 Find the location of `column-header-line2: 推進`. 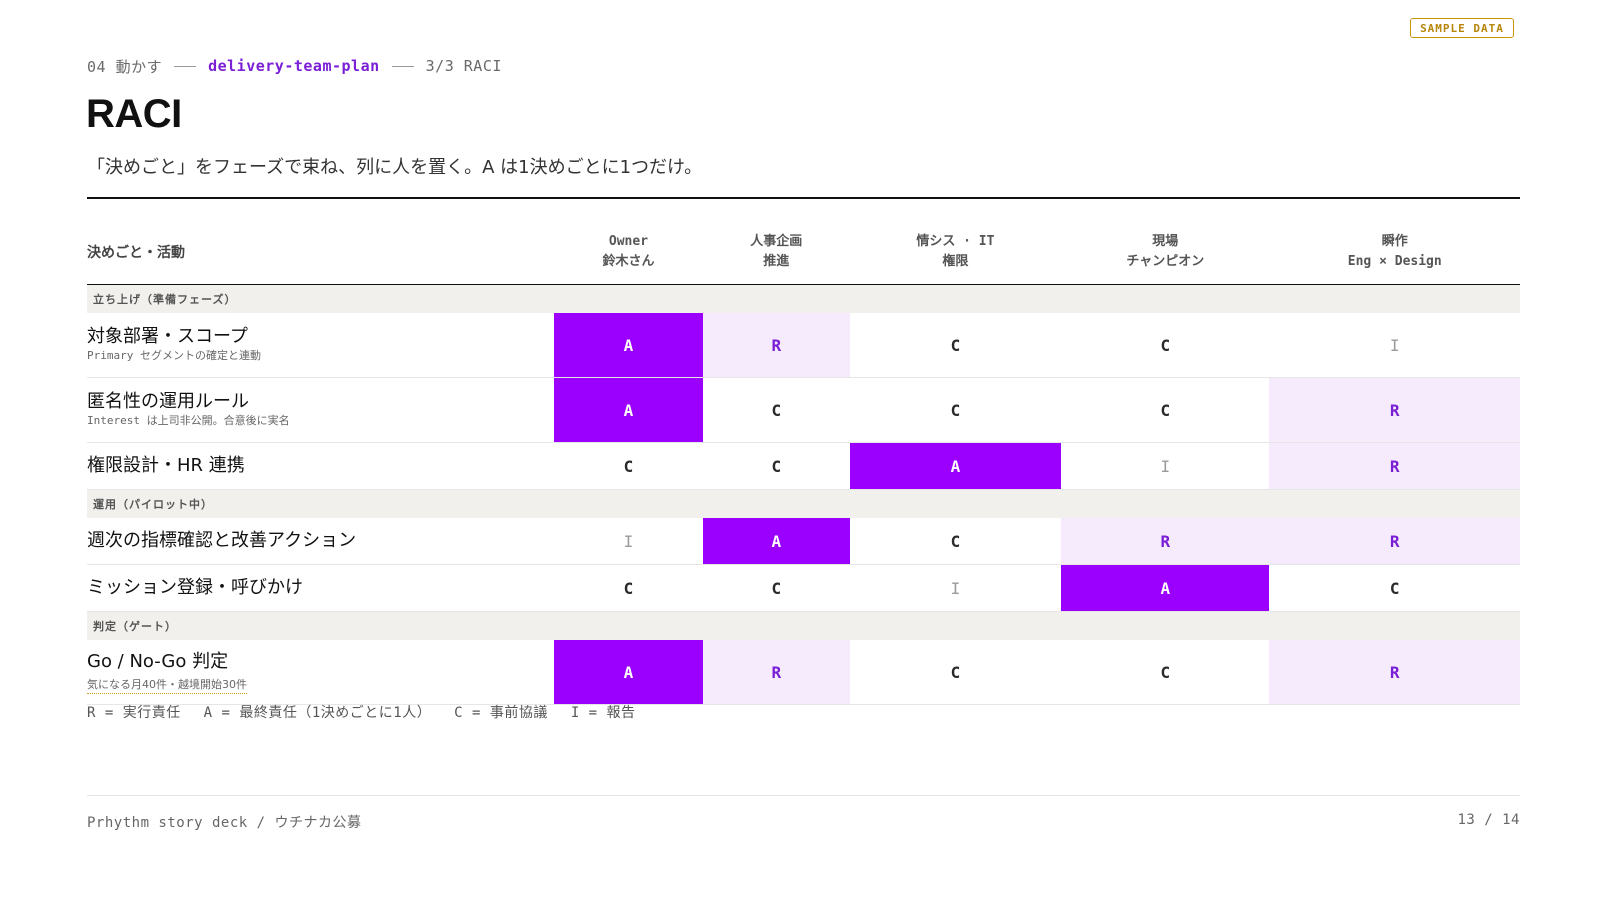

column-header-line2: 推進 is located at coordinates (776, 261).